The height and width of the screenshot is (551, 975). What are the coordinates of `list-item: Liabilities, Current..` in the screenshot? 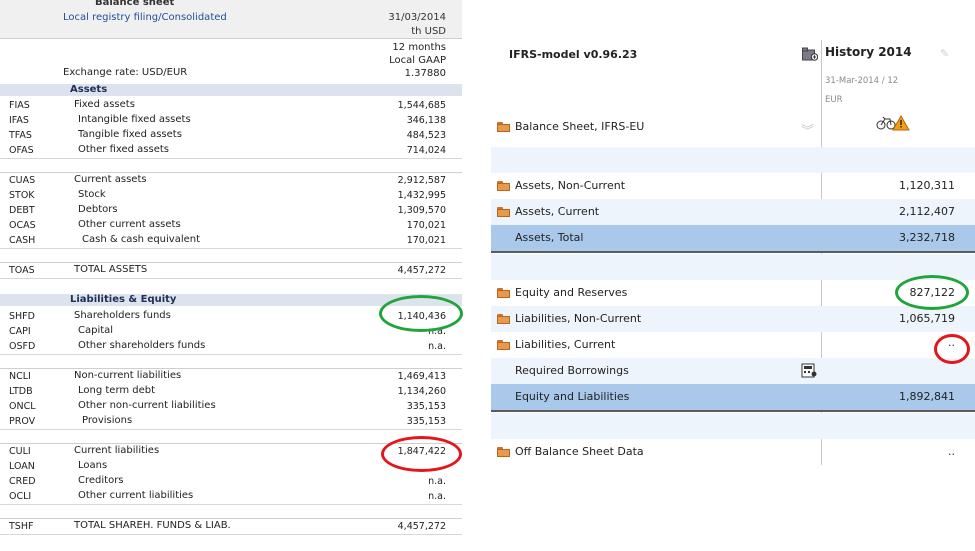 It's located at (733, 345).